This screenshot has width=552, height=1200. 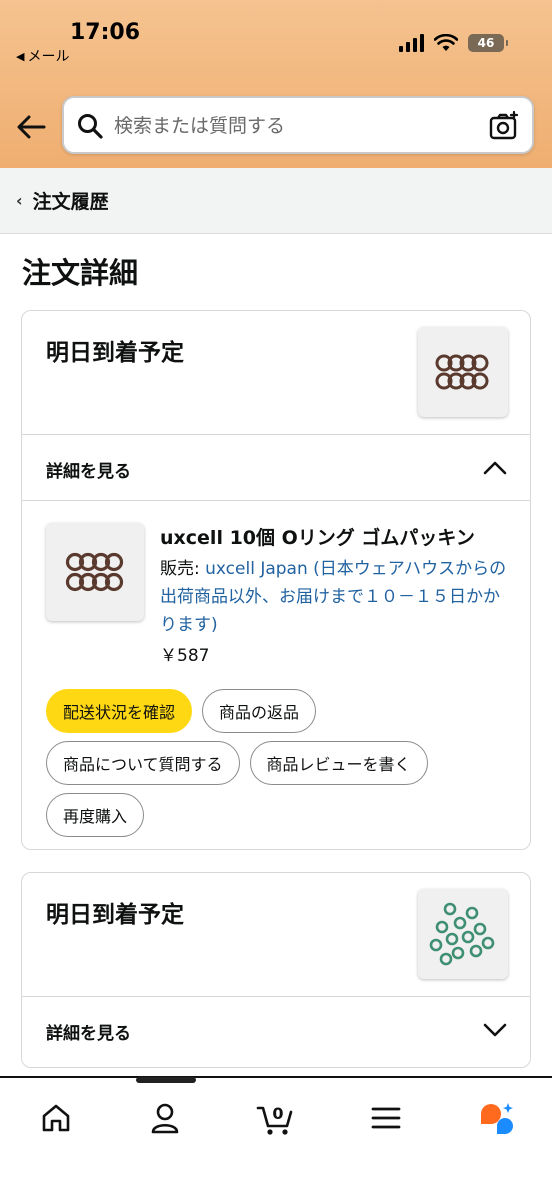 What do you see at coordinates (411, 43) in the screenshot?
I see `cellular-signal-icon` at bounding box center [411, 43].